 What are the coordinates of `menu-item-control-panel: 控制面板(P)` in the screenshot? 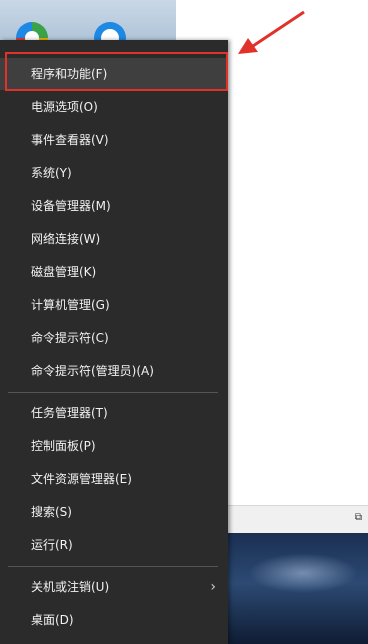 It's located at (114, 446).